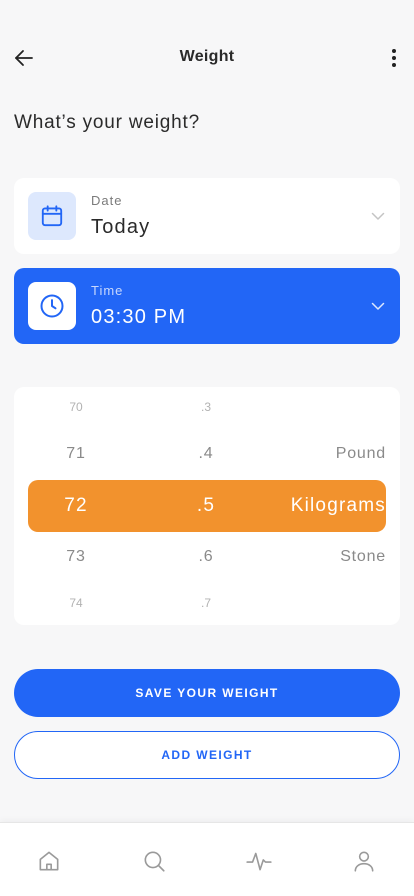  I want to click on profile-icon, so click(364, 861).